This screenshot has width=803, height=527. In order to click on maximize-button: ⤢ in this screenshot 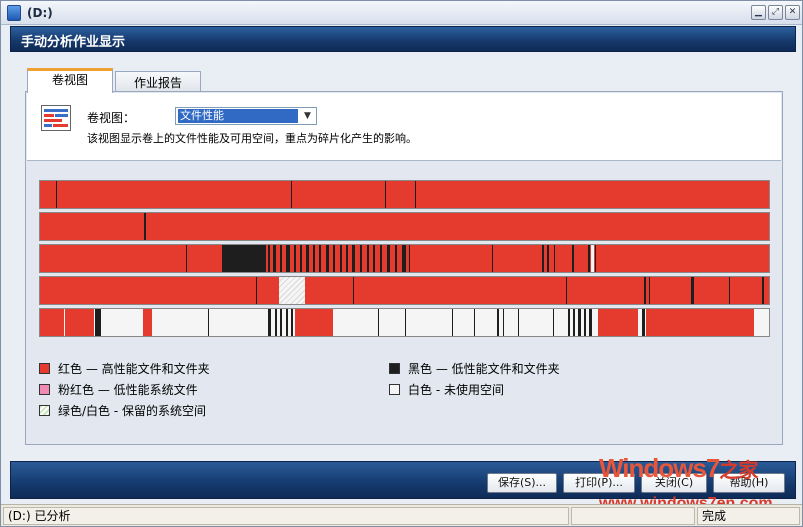, I will do `click(775, 12)`.